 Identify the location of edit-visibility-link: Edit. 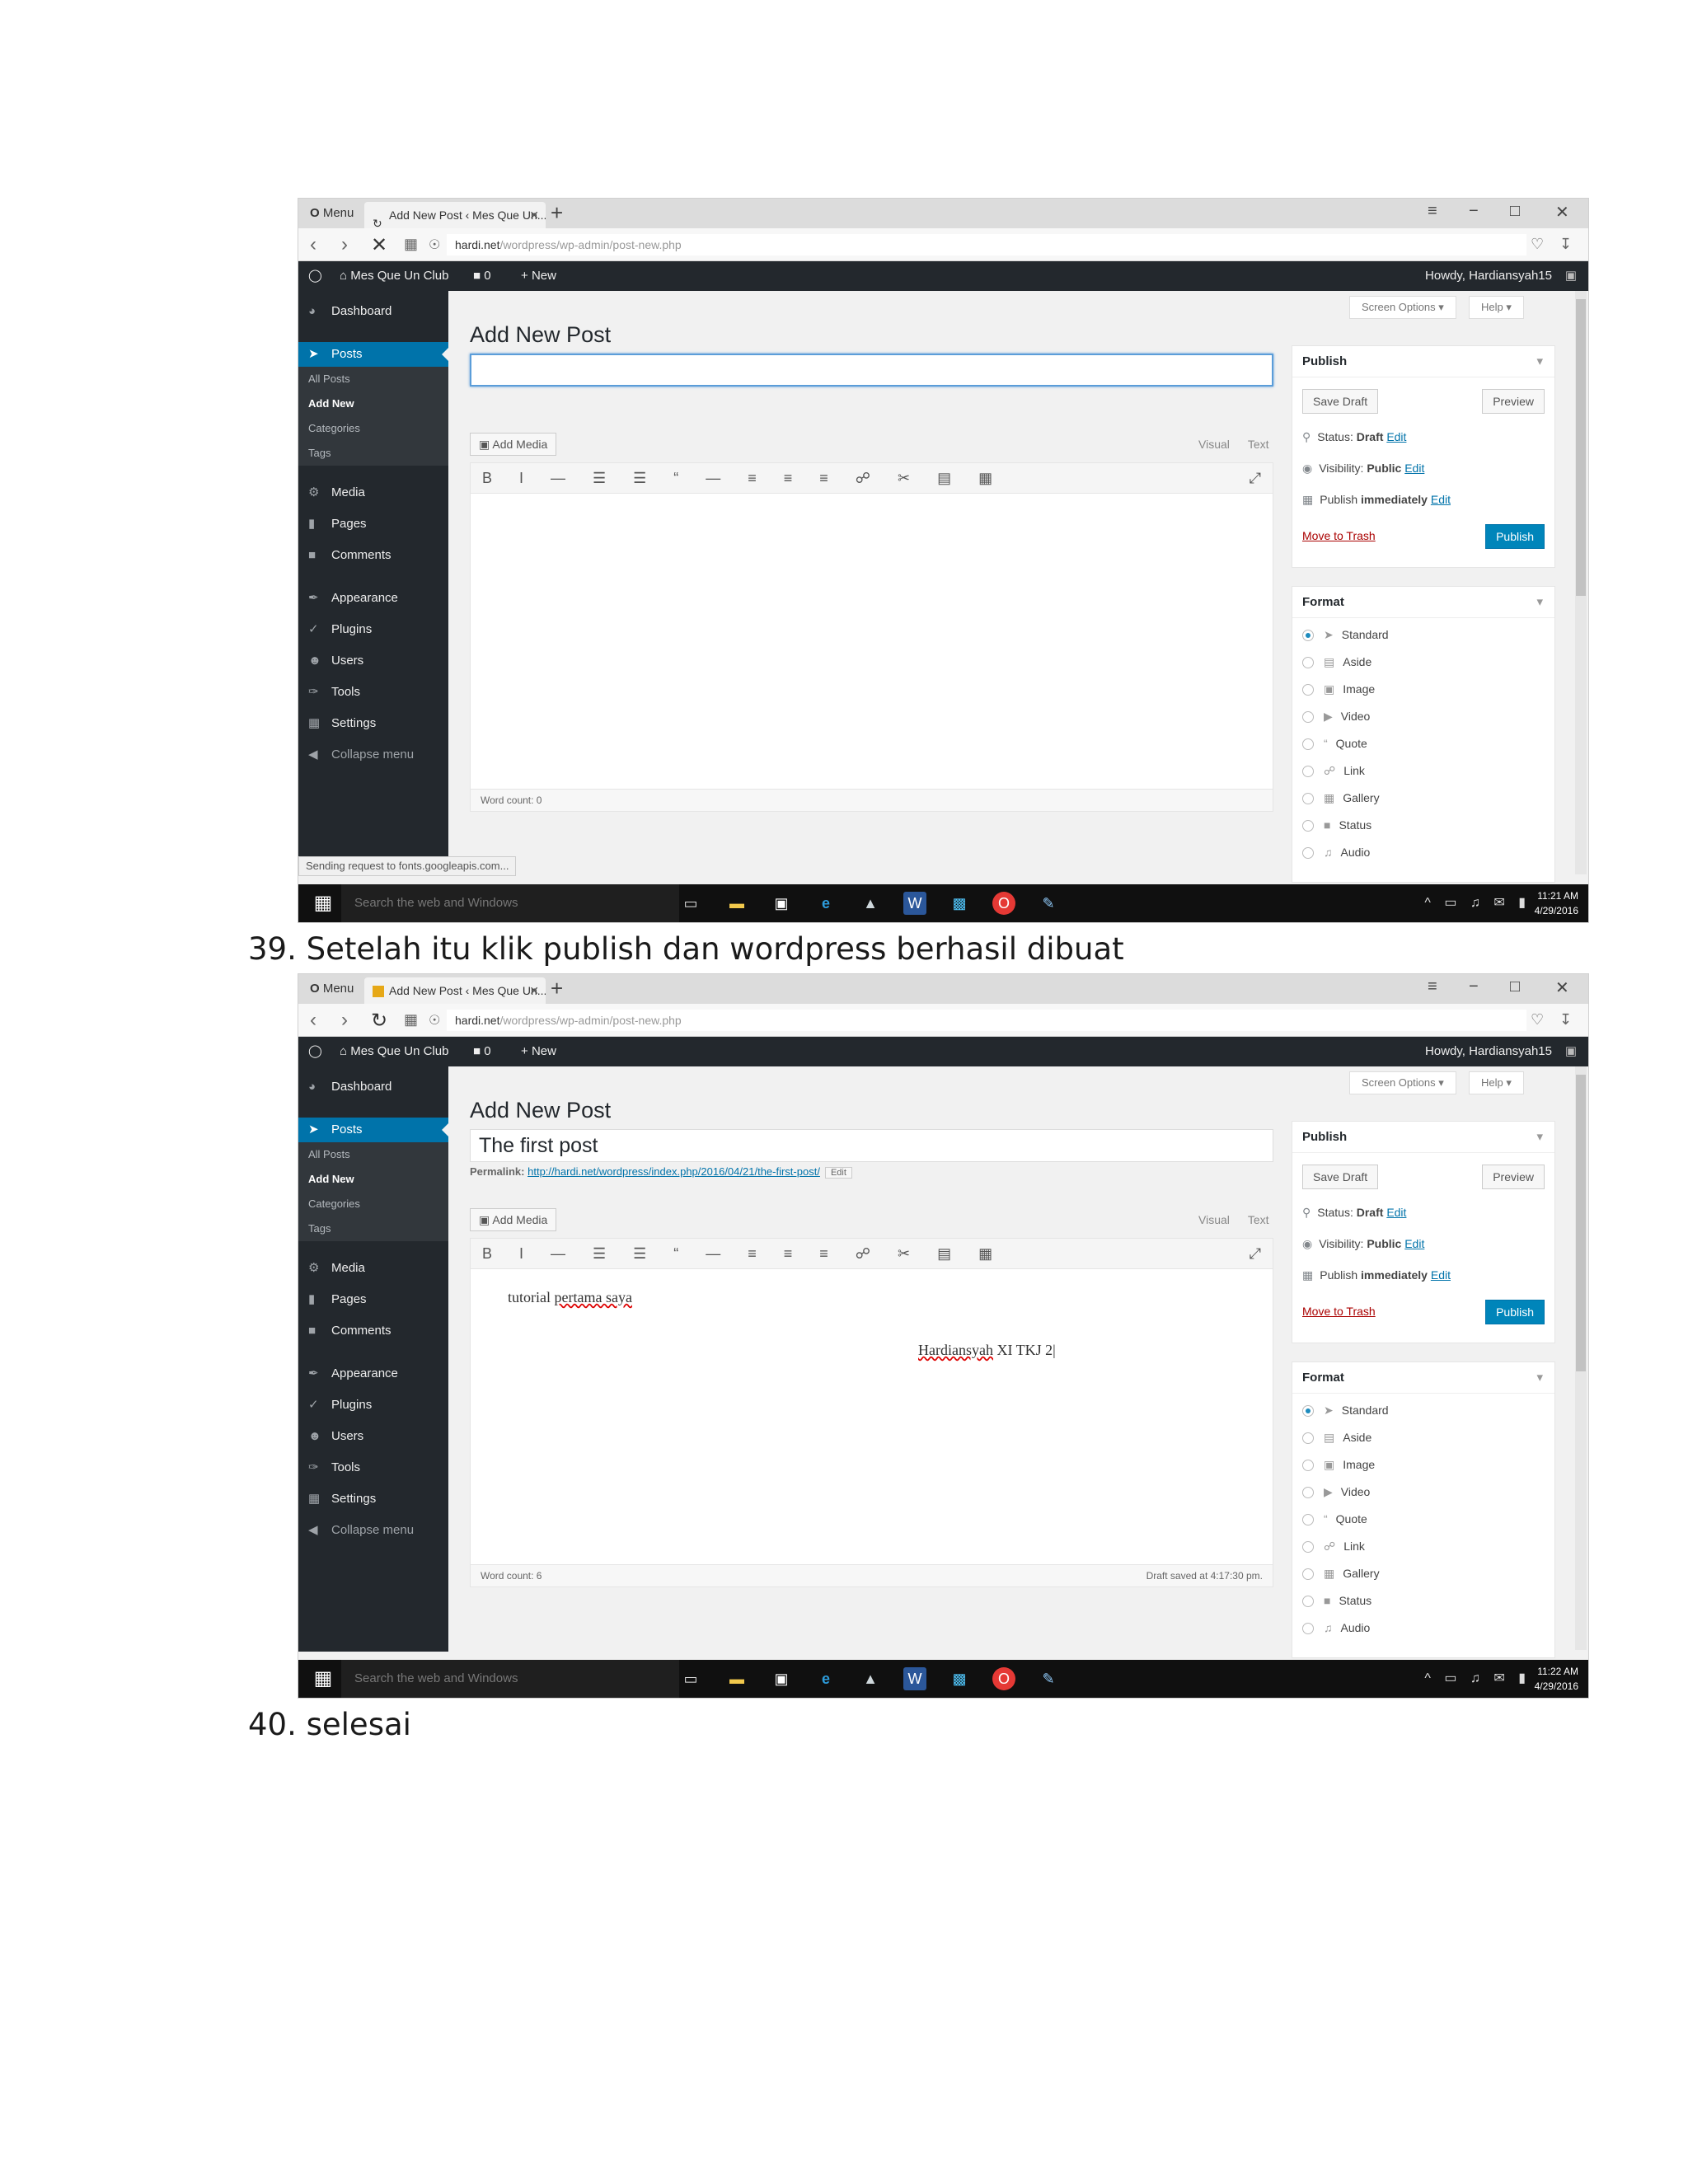
(1414, 1243).